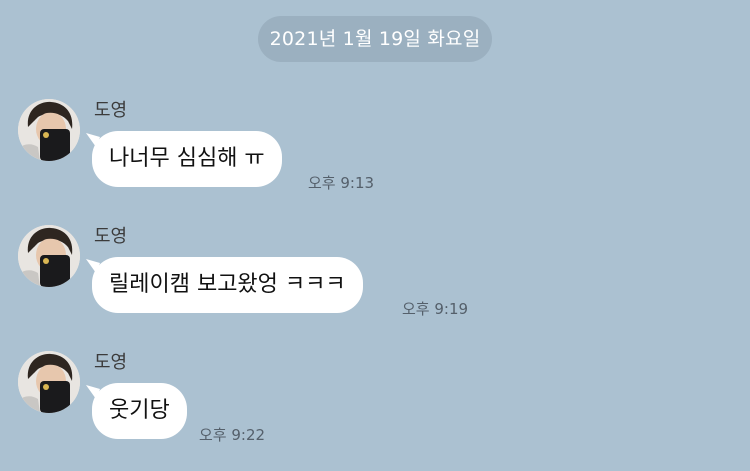  What do you see at coordinates (227, 285) in the screenshot?
I see `message-bubble: 릴레이캠 보고왔엉 ㅋㅋㅋ` at bounding box center [227, 285].